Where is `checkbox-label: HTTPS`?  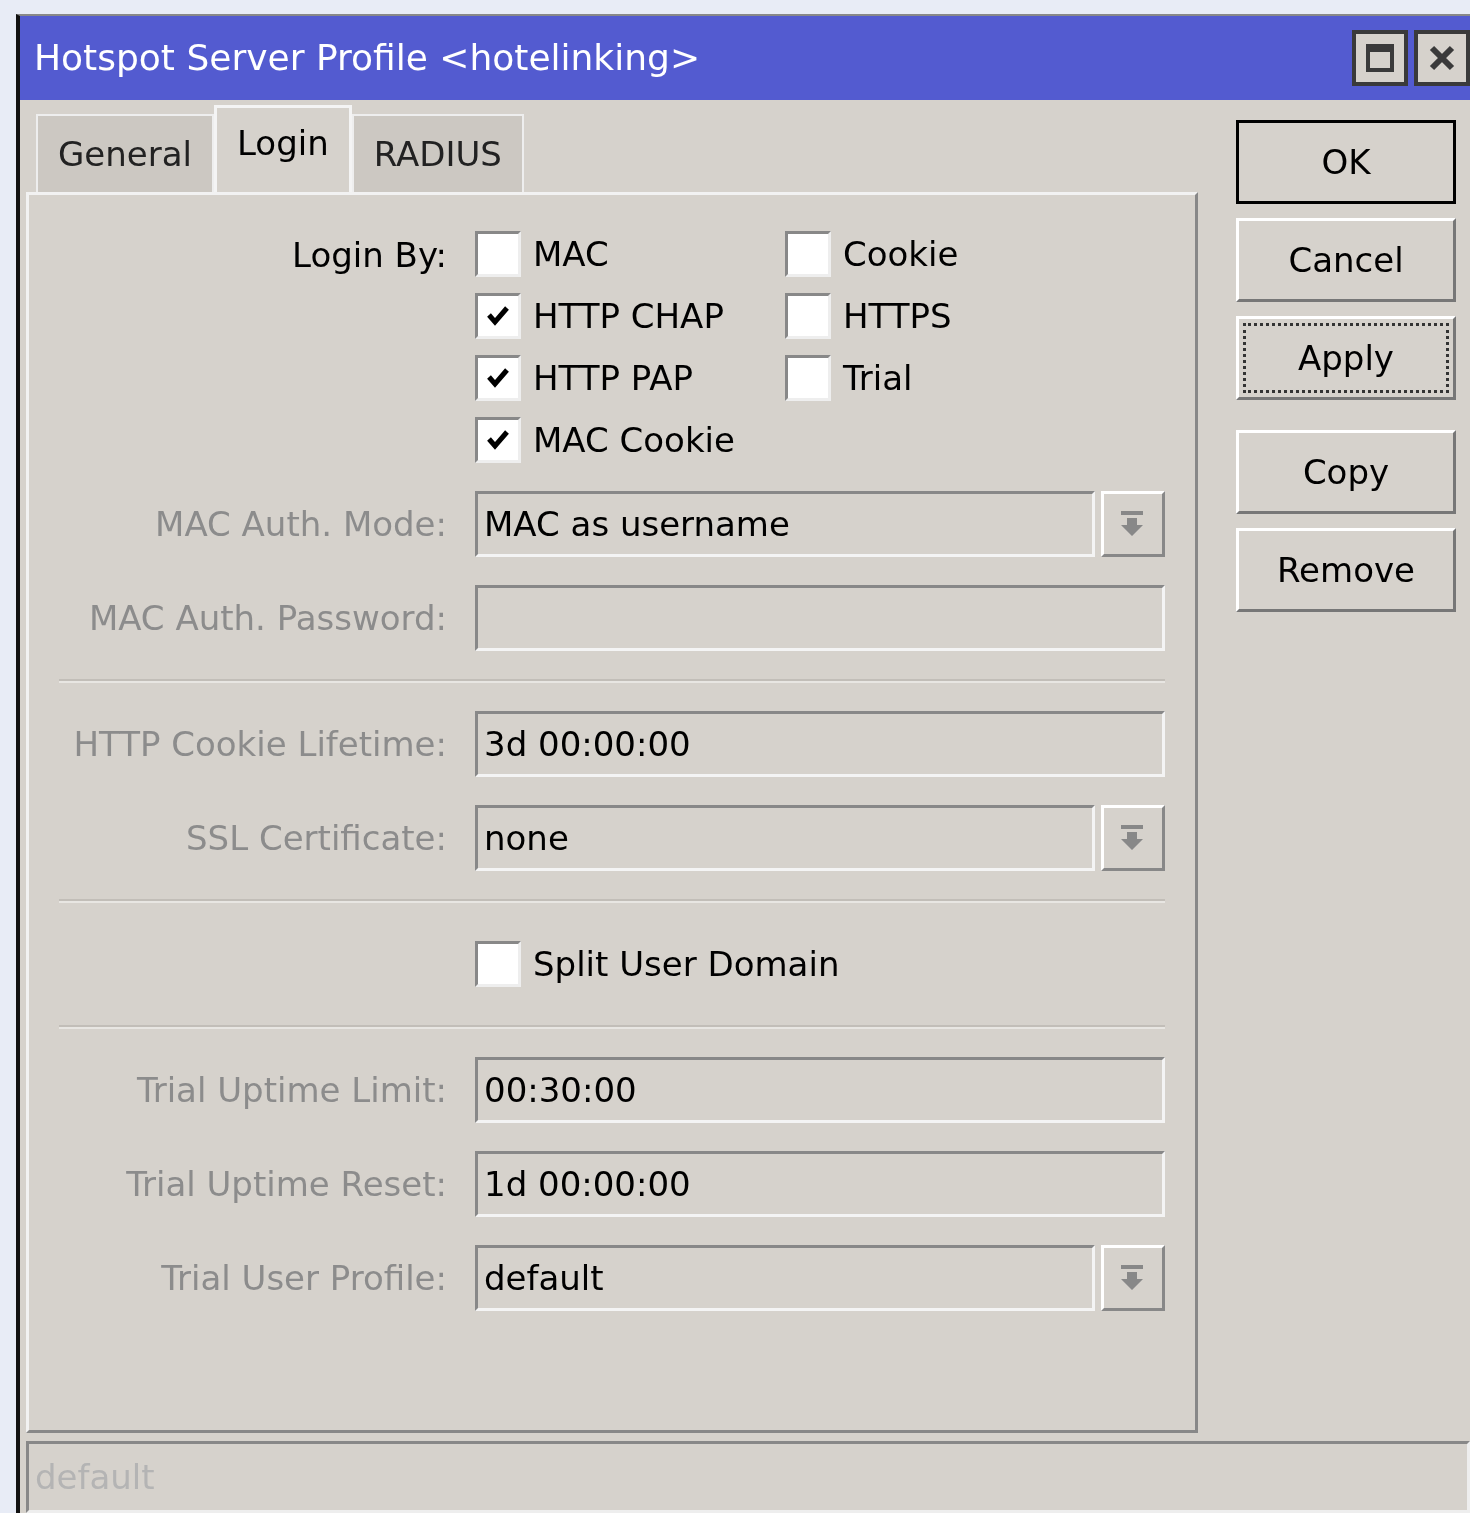 checkbox-label: HTTPS is located at coordinates (897, 315).